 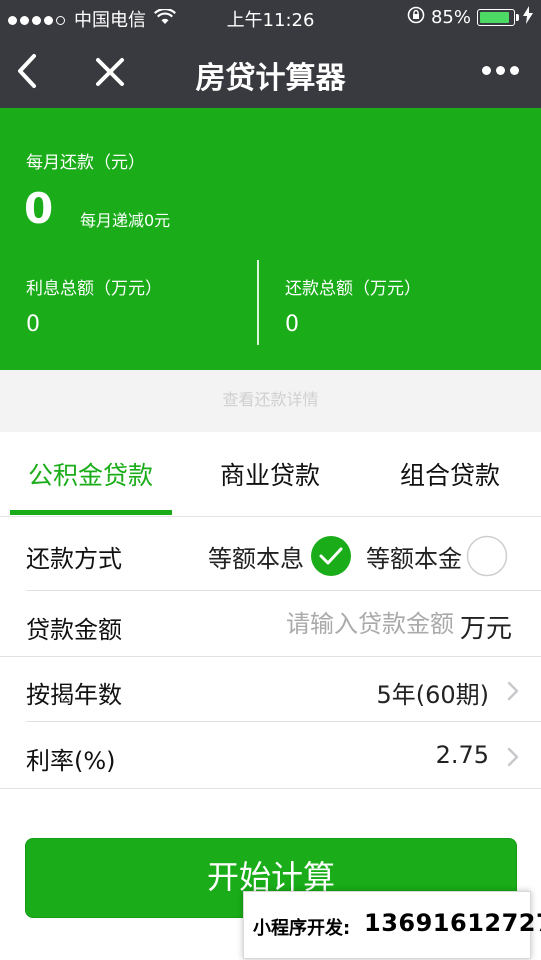 I want to click on interest-rate-label: 利率(%), so click(x=71, y=761).